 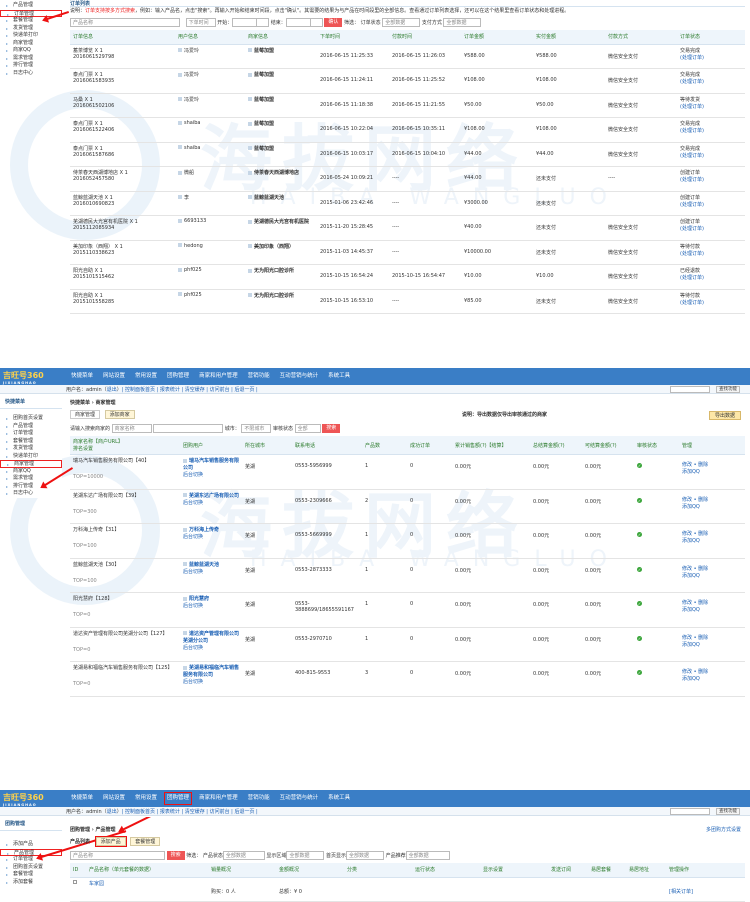 What do you see at coordinates (175, 855) in the screenshot?
I see `product-search-button: 搜索` at bounding box center [175, 855].